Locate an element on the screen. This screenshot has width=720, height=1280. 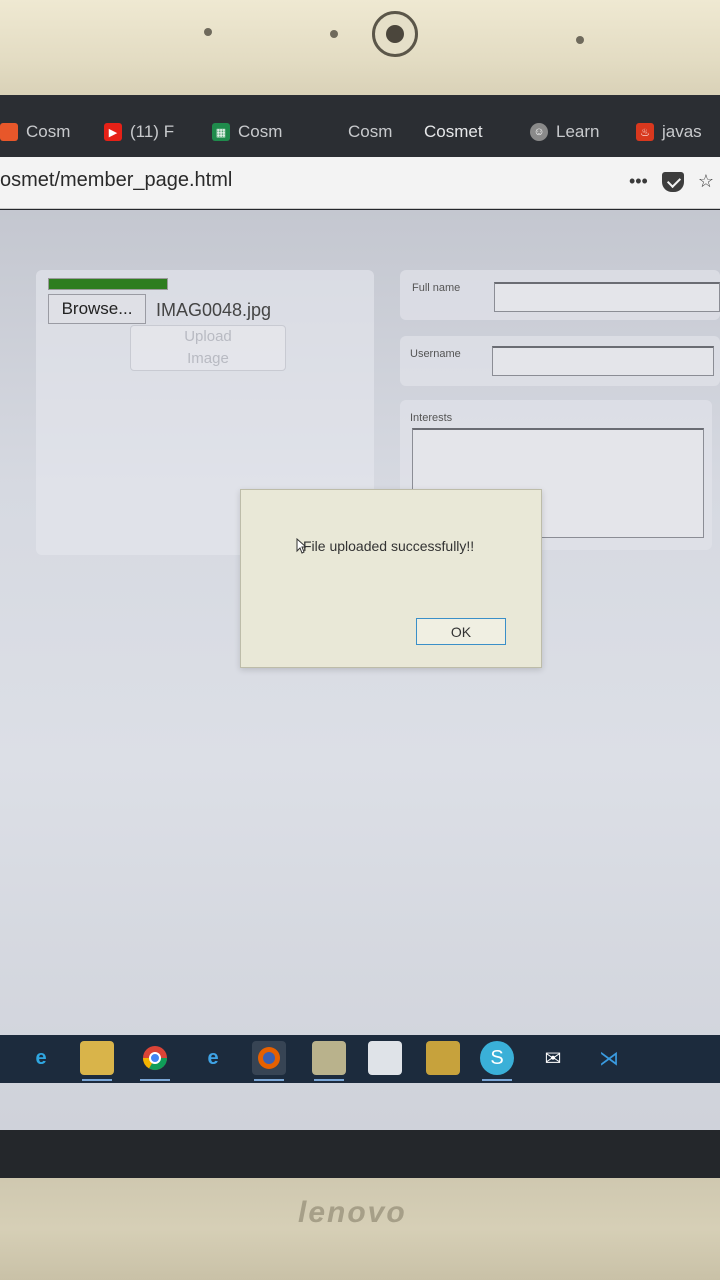
mail-icon: ✉ is located at coordinates (553, 1058).